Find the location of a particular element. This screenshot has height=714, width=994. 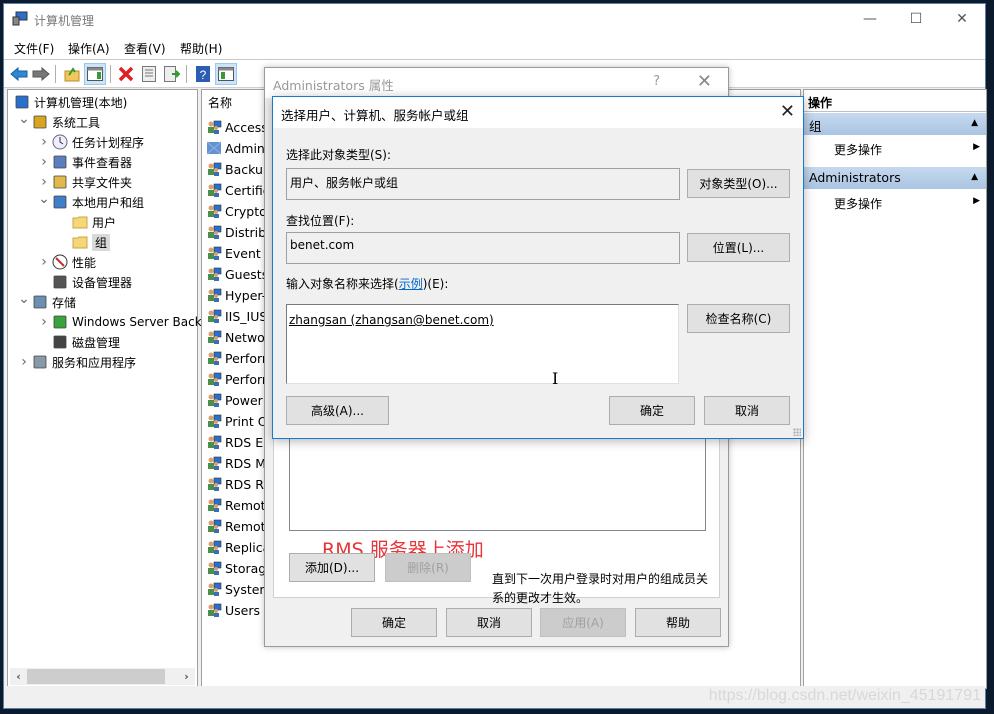

show-hide-action-pane-button is located at coordinates (226, 74).